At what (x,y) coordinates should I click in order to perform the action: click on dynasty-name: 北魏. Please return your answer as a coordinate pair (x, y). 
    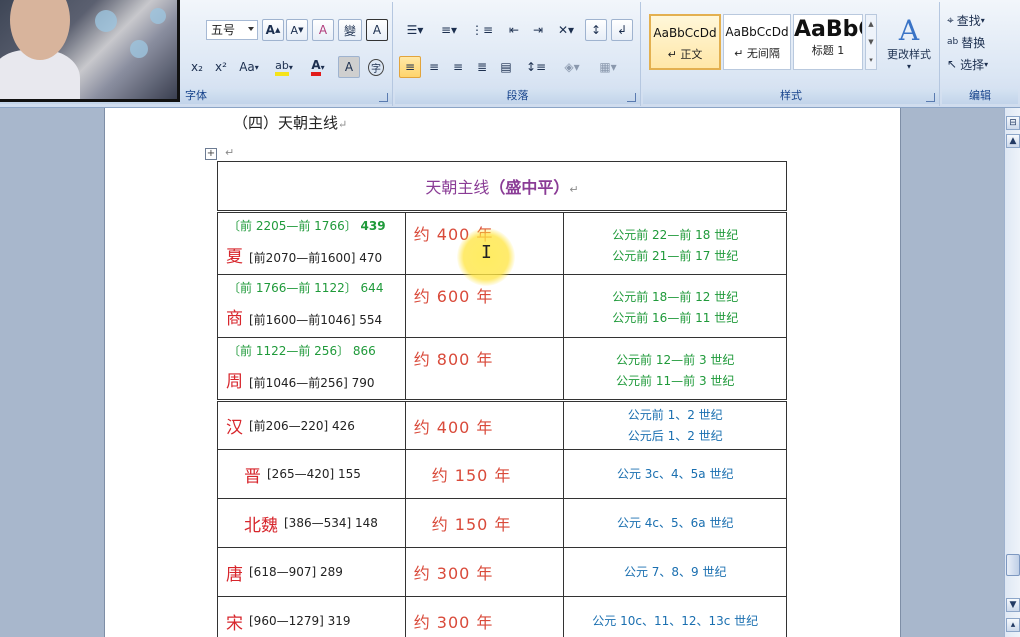
    Looking at the image, I should click on (261, 525).